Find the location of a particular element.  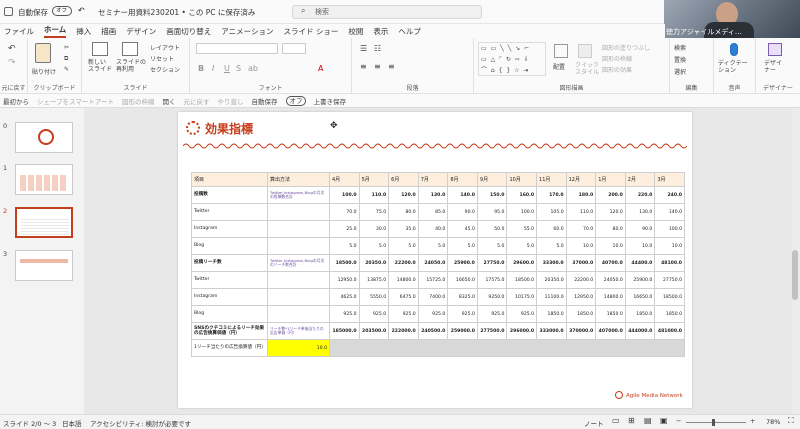

shape-outline-qat-button: 図形の枠線 is located at coordinates (138, 101).